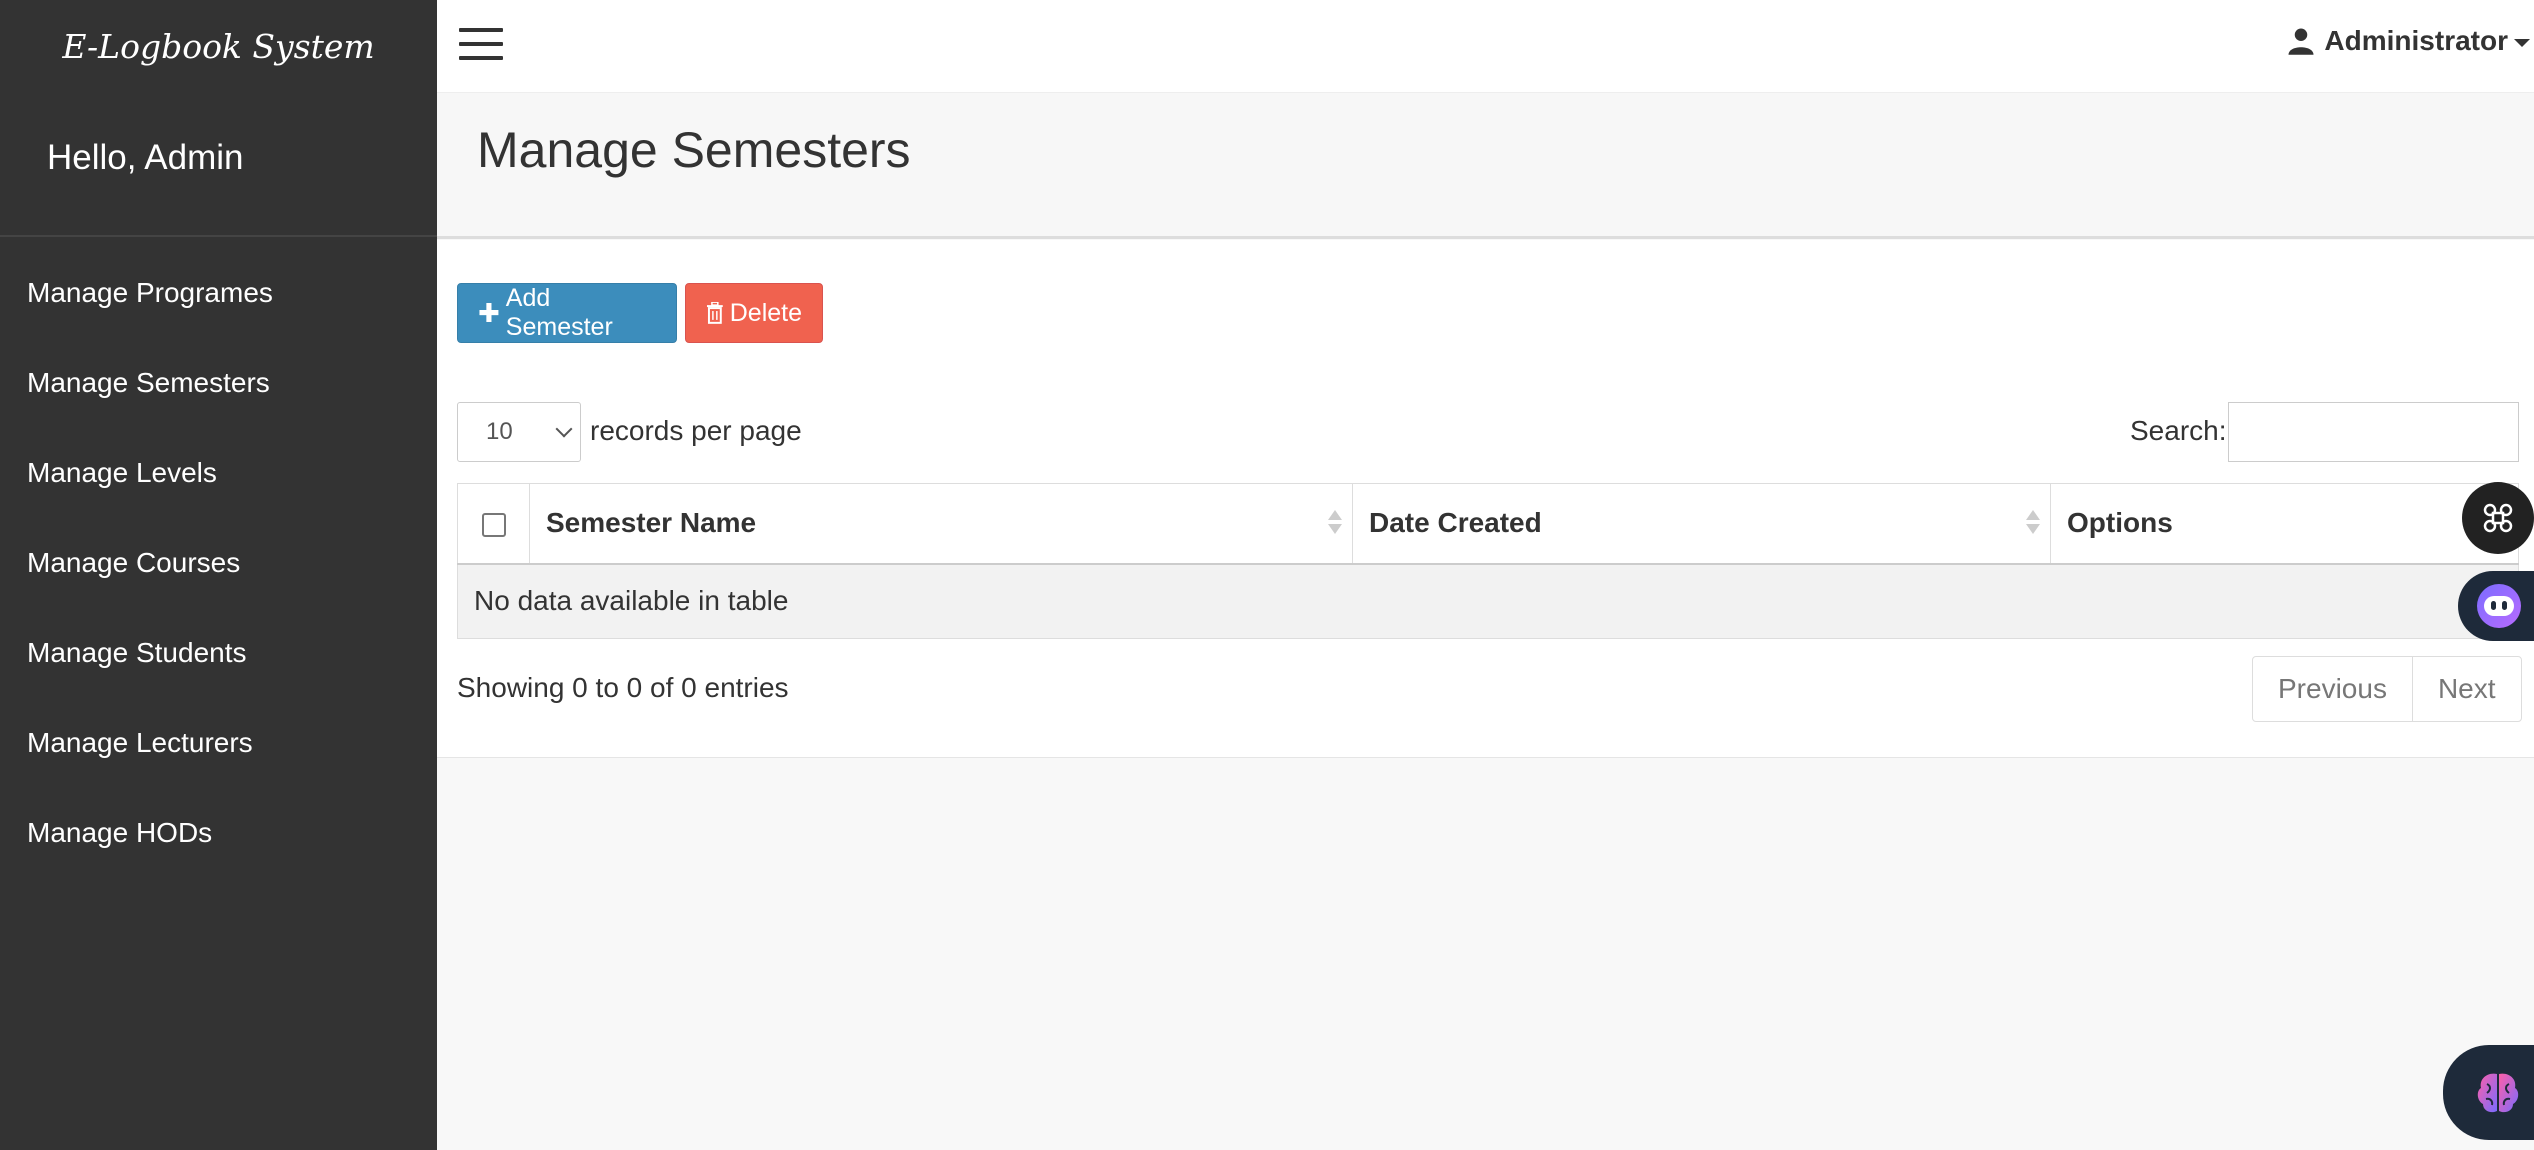  What do you see at coordinates (218, 236) in the screenshot?
I see `sidebar-divider` at bounding box center [218, 236].